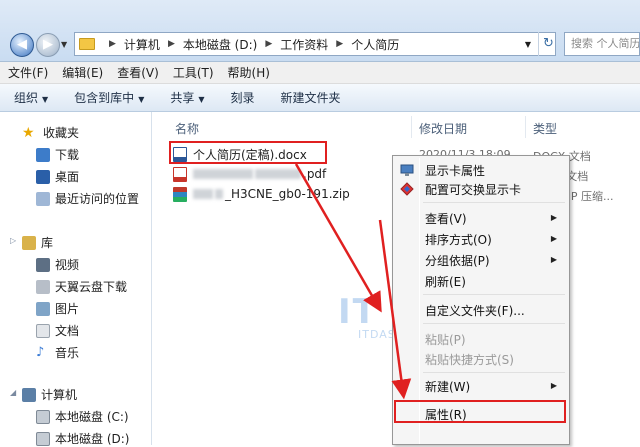  Describe the element at coordinates (445, 339) in the screenshot. I see `menu-item-paste: 粘贴(P)` at that location.